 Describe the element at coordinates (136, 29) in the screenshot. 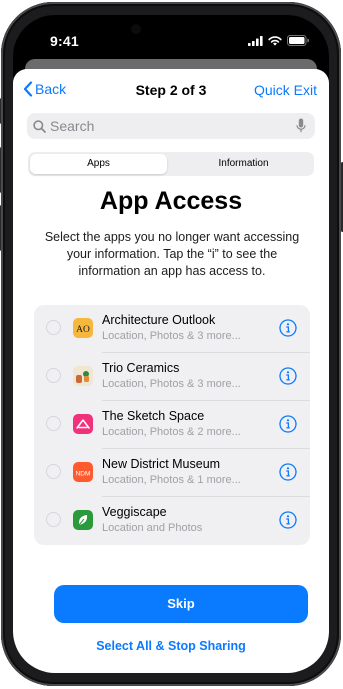

I see `front-camera` at that location.